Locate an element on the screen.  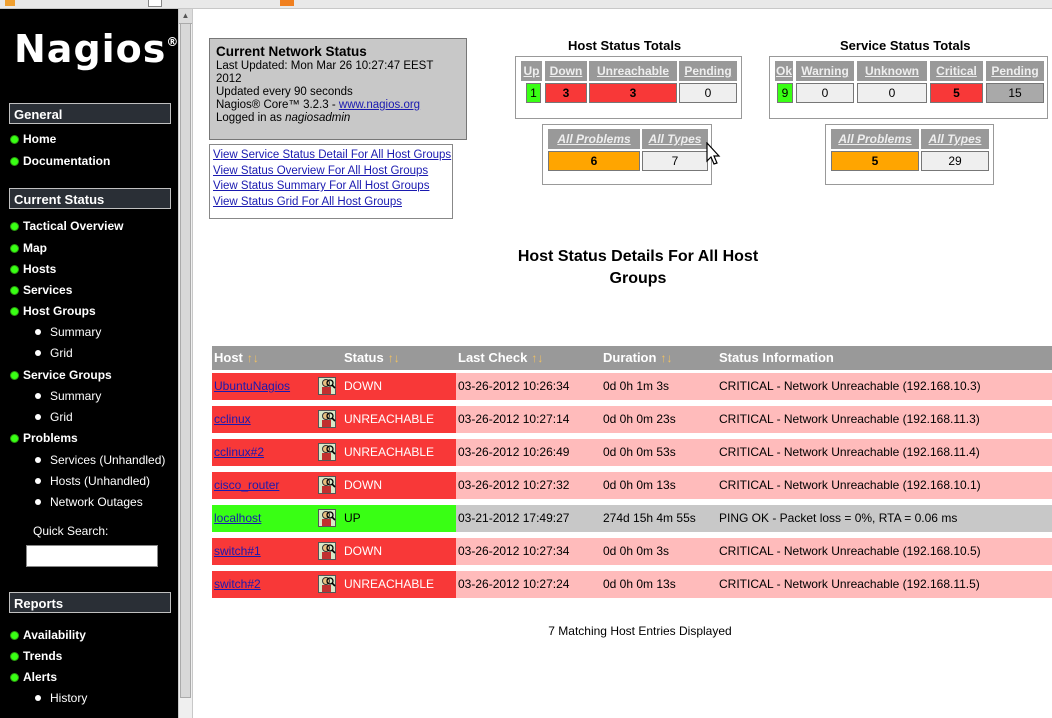
nav-home: Home is located at coordinates (33, 139).